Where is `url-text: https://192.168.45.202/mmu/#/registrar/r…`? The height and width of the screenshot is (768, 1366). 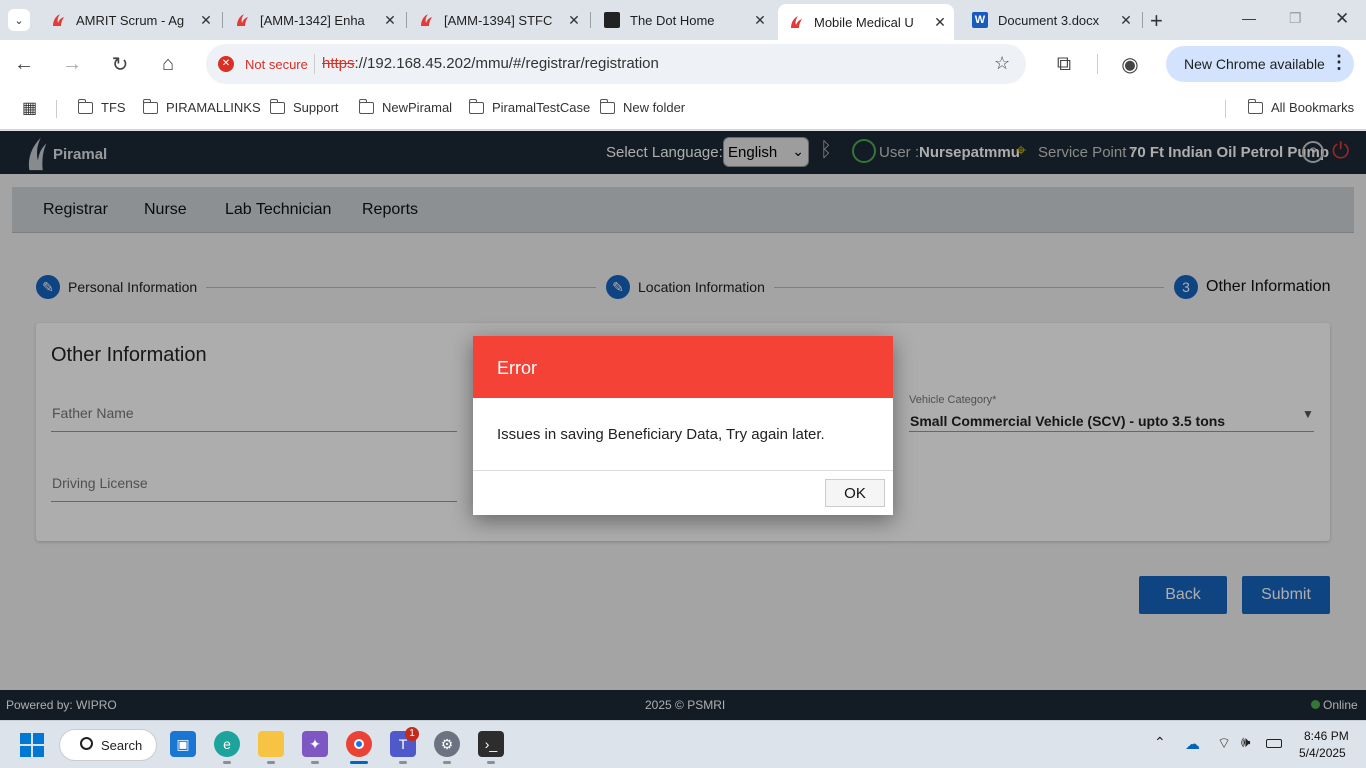 url-text: https://192.168.45.202/mmu/#/registrar/r… is located at coordinates (490, 63).